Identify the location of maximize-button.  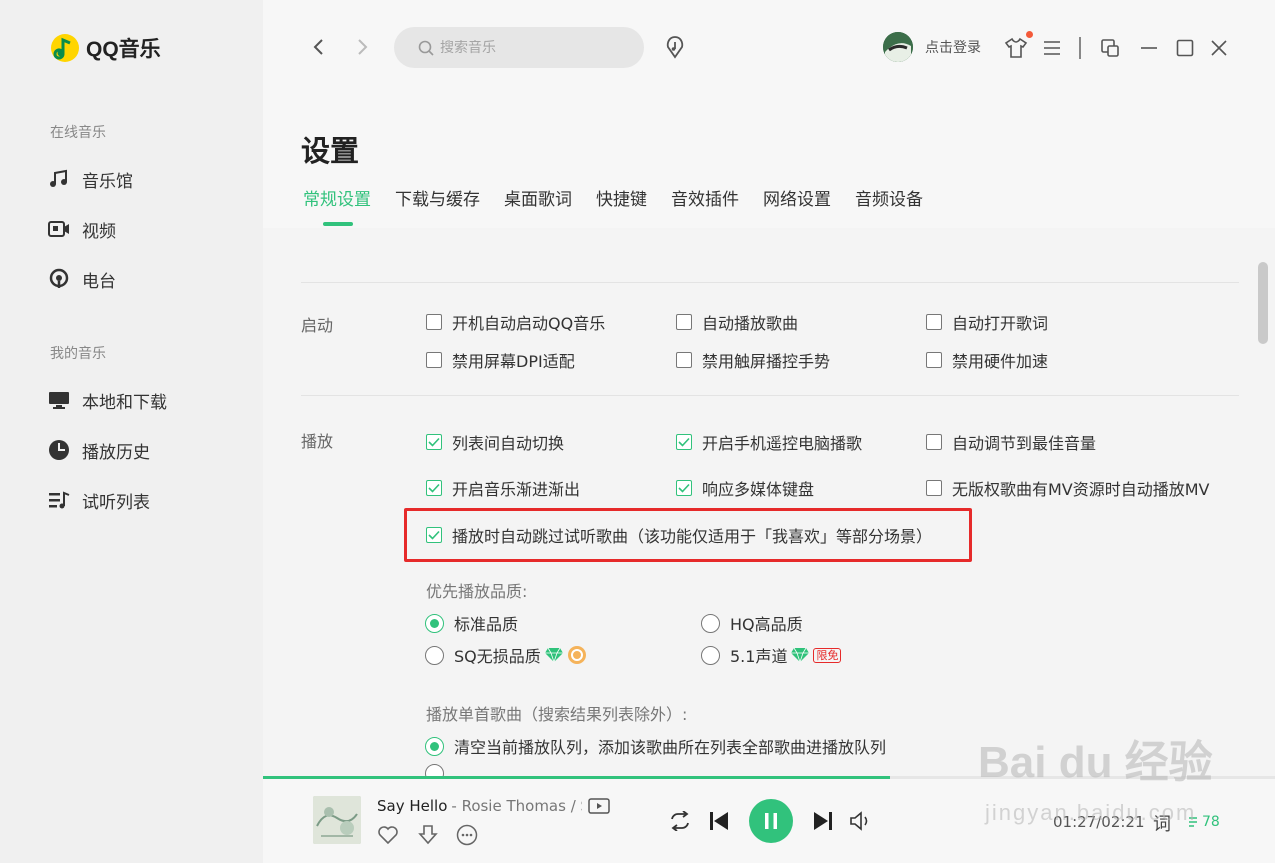
(1185, 48).